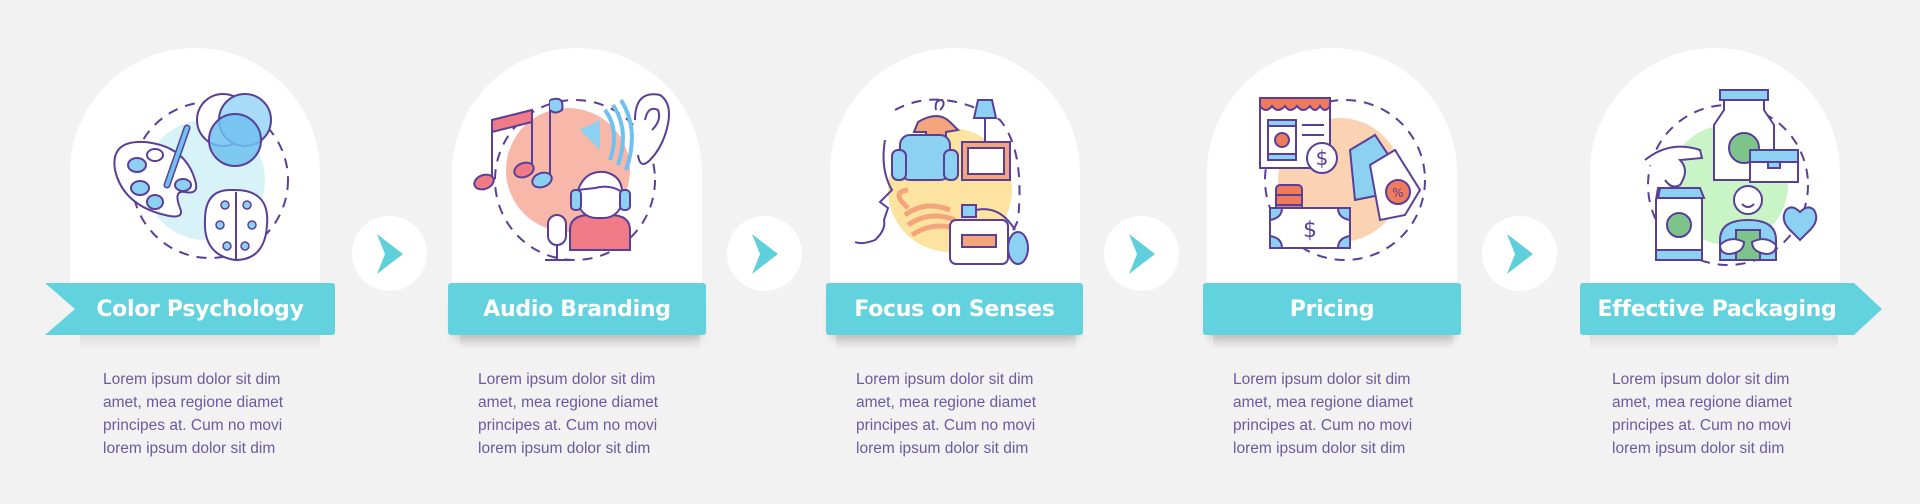 Image resolution: width=1920 pixels, height=504 pixels. What do you see at coordinates (570, 180) in the screenshot?
I see `music-ear-headset-icon` at bounding box center [570, 180].